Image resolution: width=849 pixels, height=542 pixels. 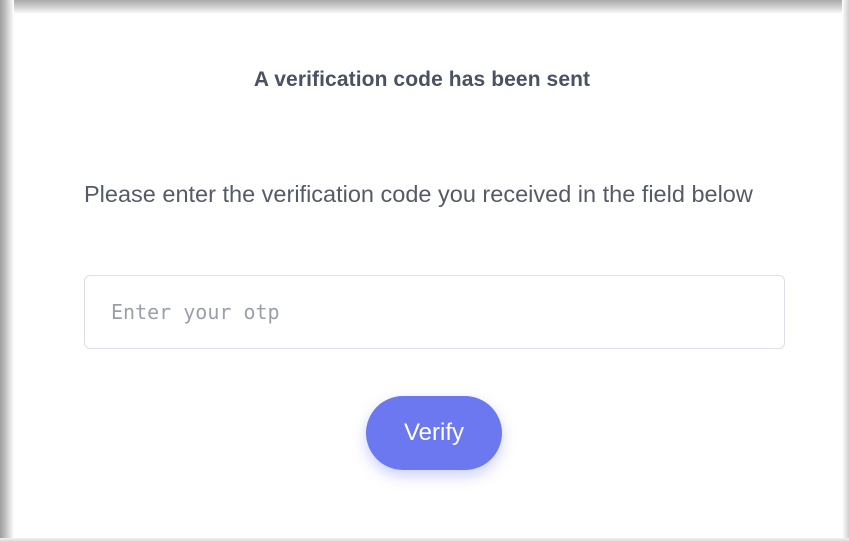 I want to click on otp-input, so click(x=434, y=312).